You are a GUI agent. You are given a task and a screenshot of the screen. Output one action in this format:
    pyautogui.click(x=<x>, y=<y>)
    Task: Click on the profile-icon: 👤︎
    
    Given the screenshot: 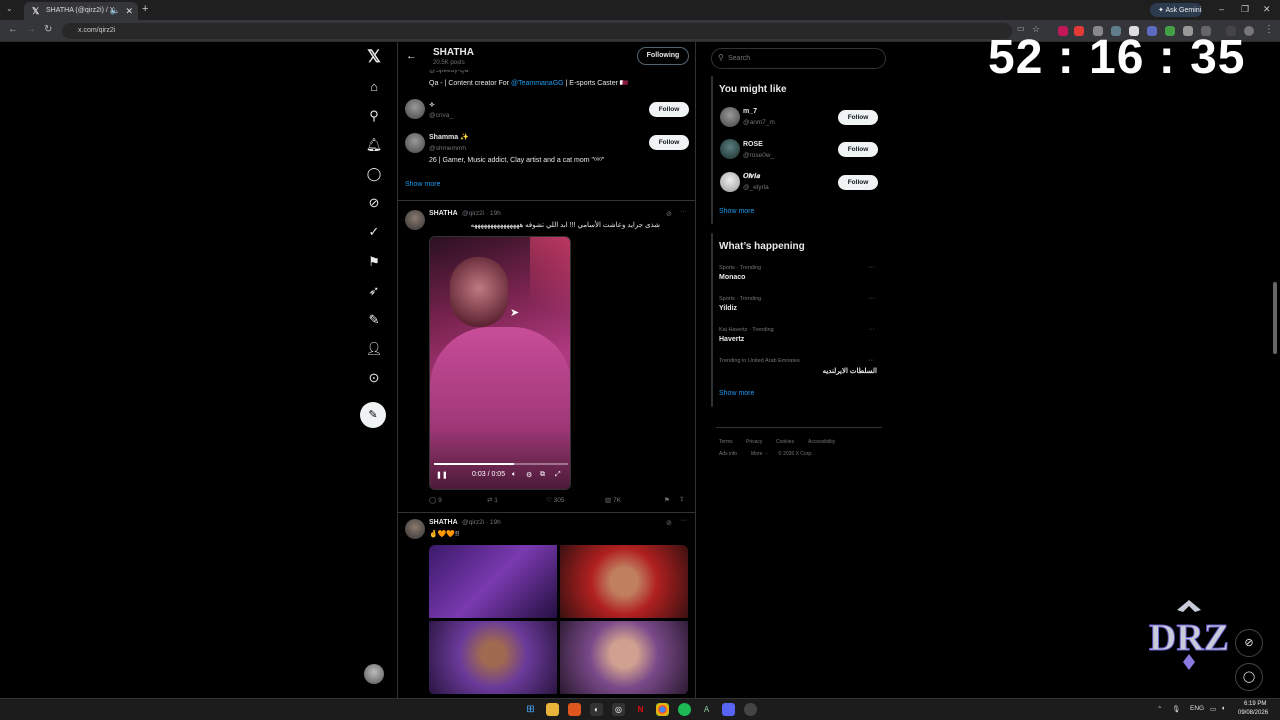 What is the action you would take?
    pyautogui.click(x=374, y=349)
    